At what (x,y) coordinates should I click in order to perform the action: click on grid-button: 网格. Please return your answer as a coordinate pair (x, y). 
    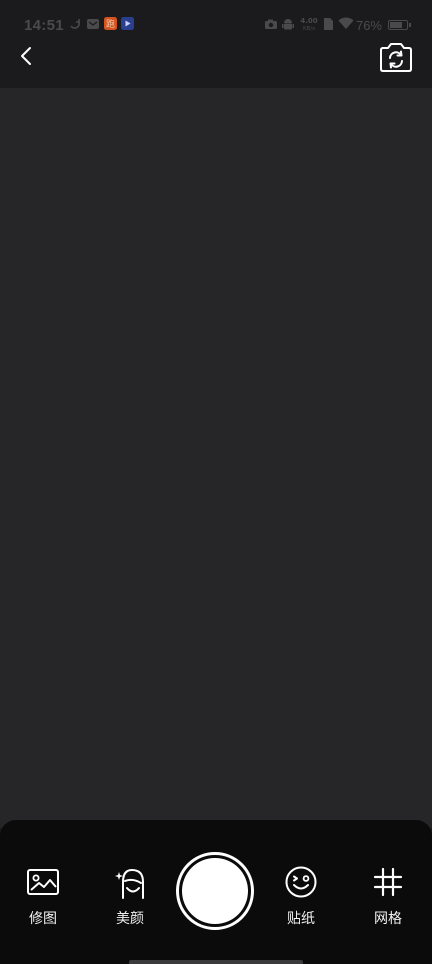
    Looking at the image, I should click on (388, 896).